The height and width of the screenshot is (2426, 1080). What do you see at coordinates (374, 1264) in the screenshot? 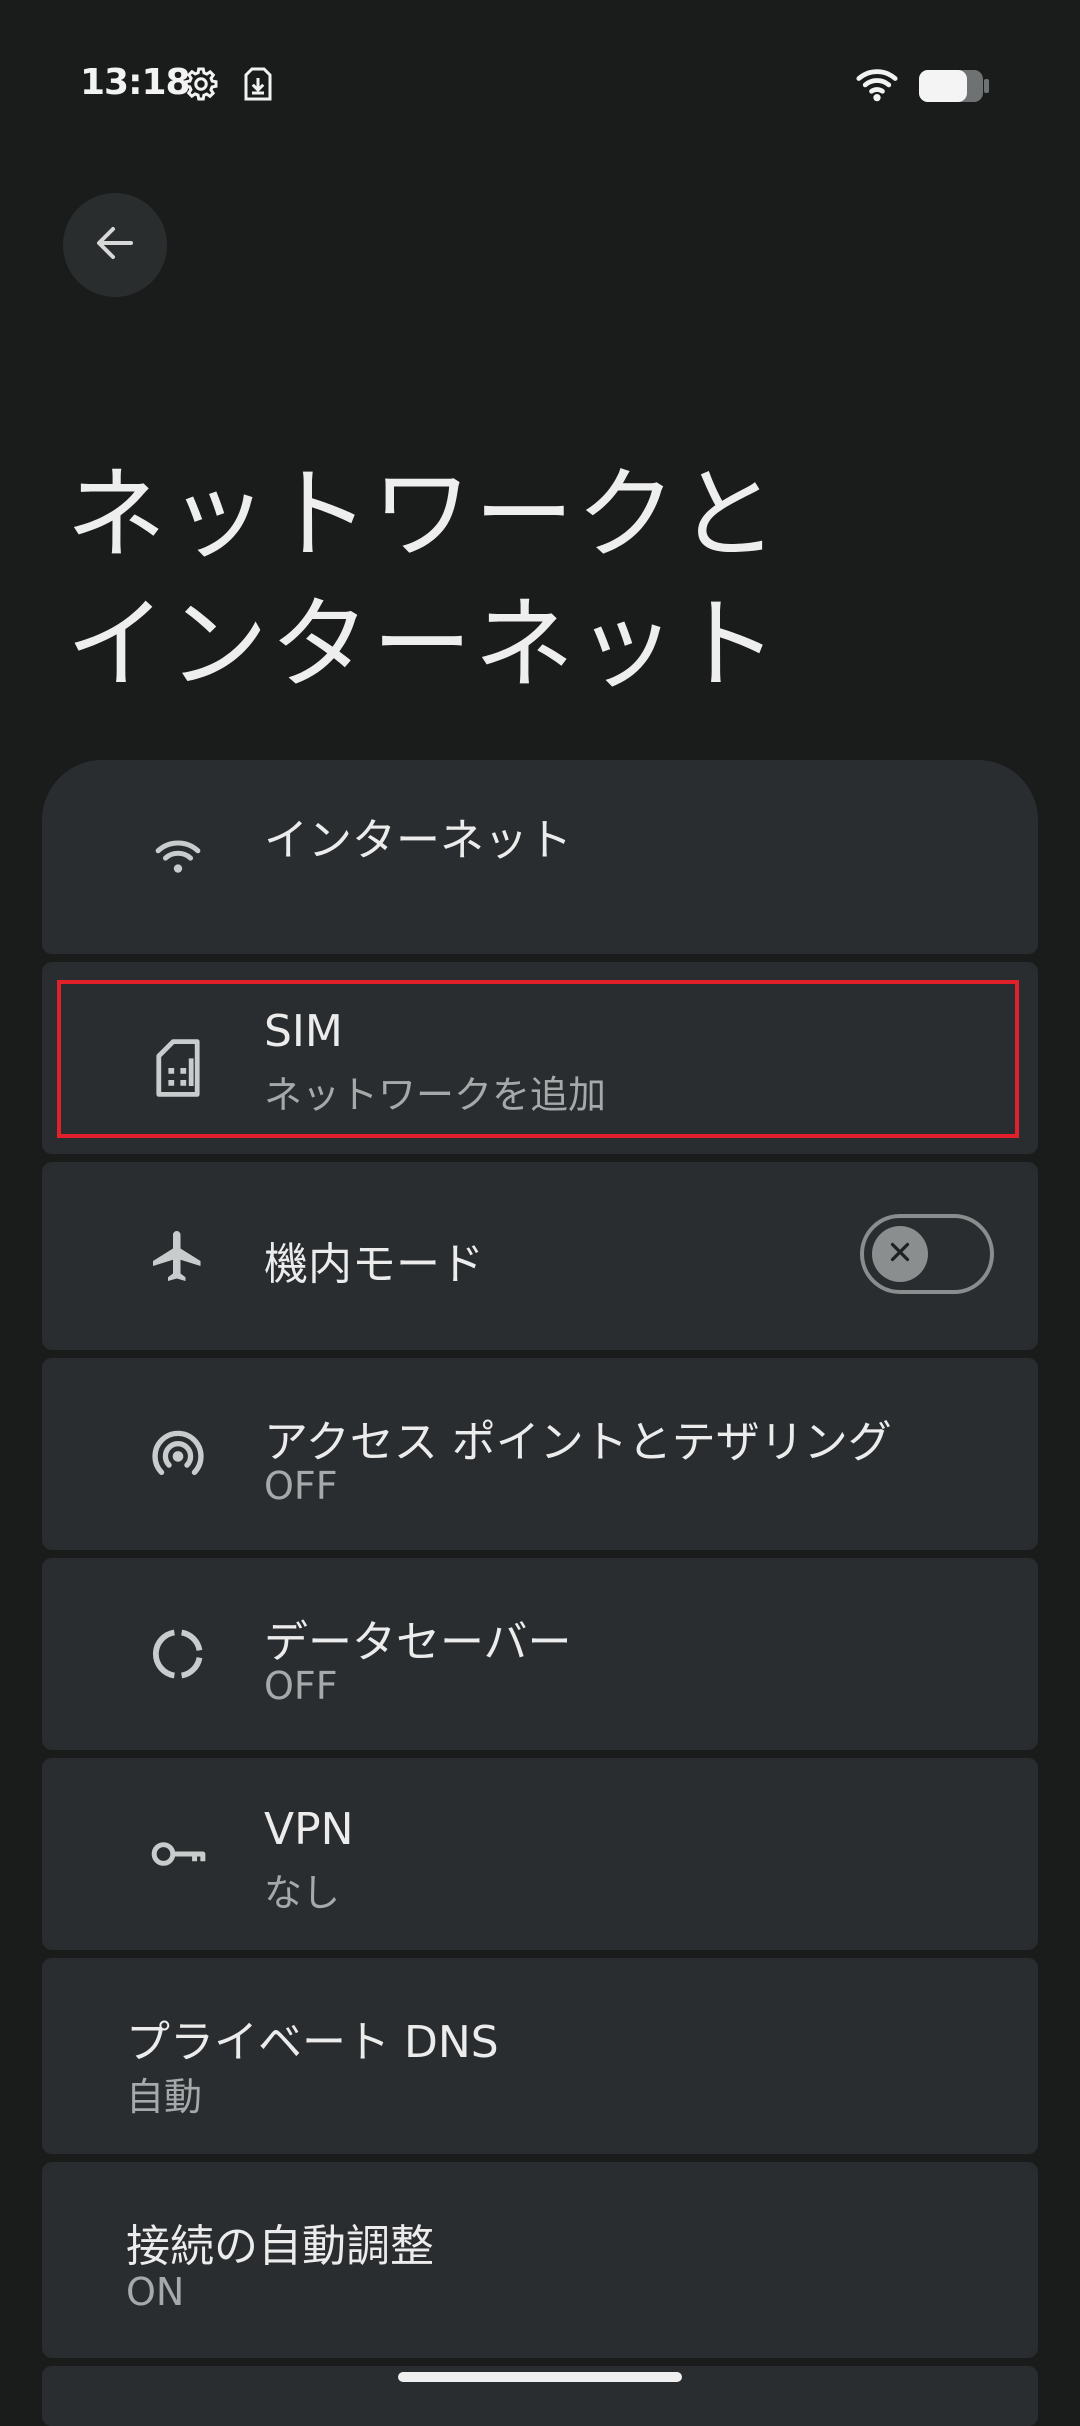
I see `airplane-mode-title: 機内モード` at bounding box center [374, 1264].